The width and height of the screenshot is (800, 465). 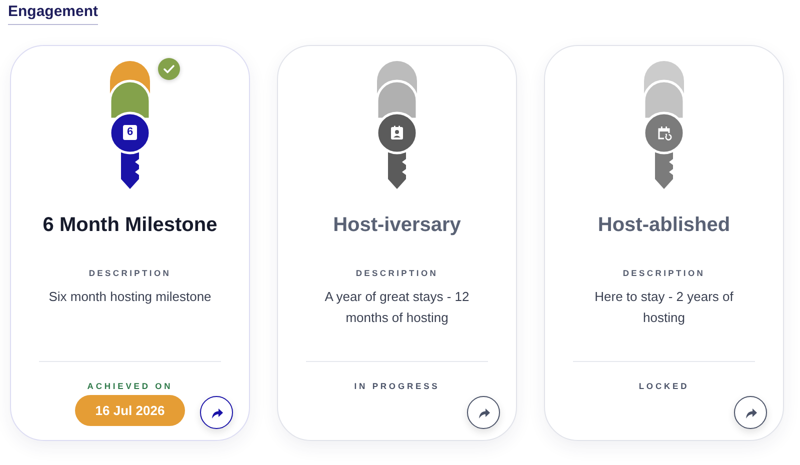 I want to click on section-title: Engagement, so click(x=53, y=14).